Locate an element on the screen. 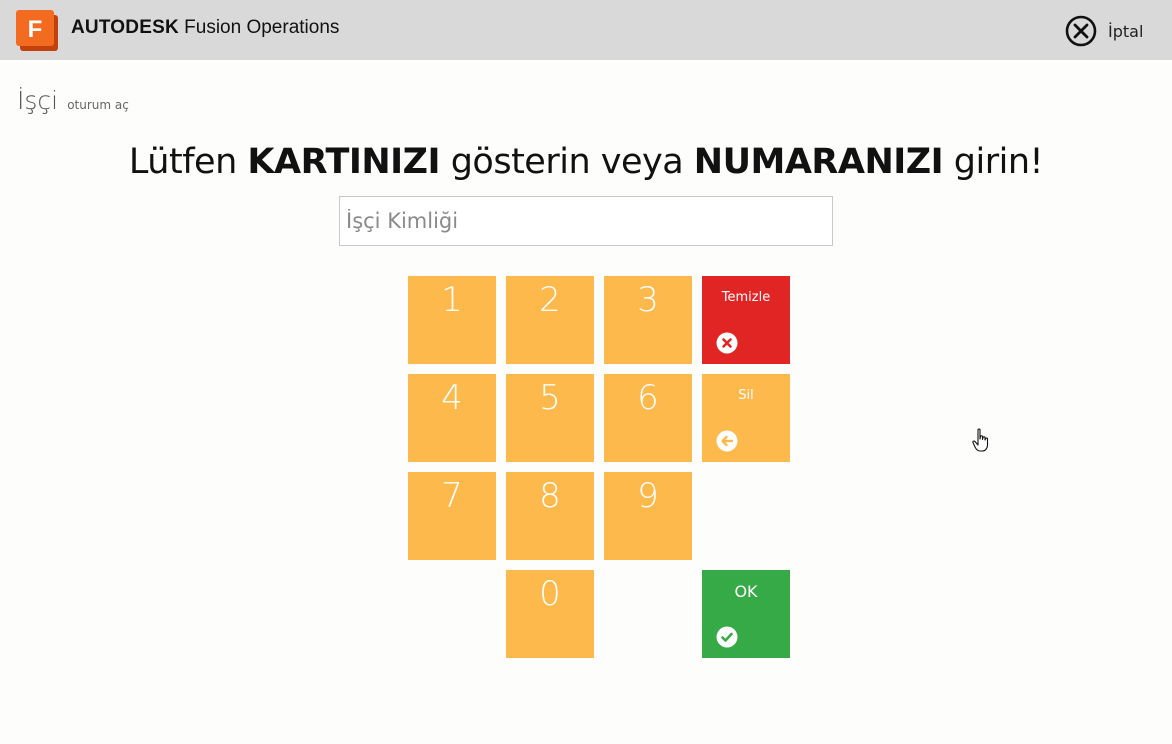 Image resolution: width=1172 pixels, height=744 pixels. key-4-label: 4 is located at coordinates (452, 398).